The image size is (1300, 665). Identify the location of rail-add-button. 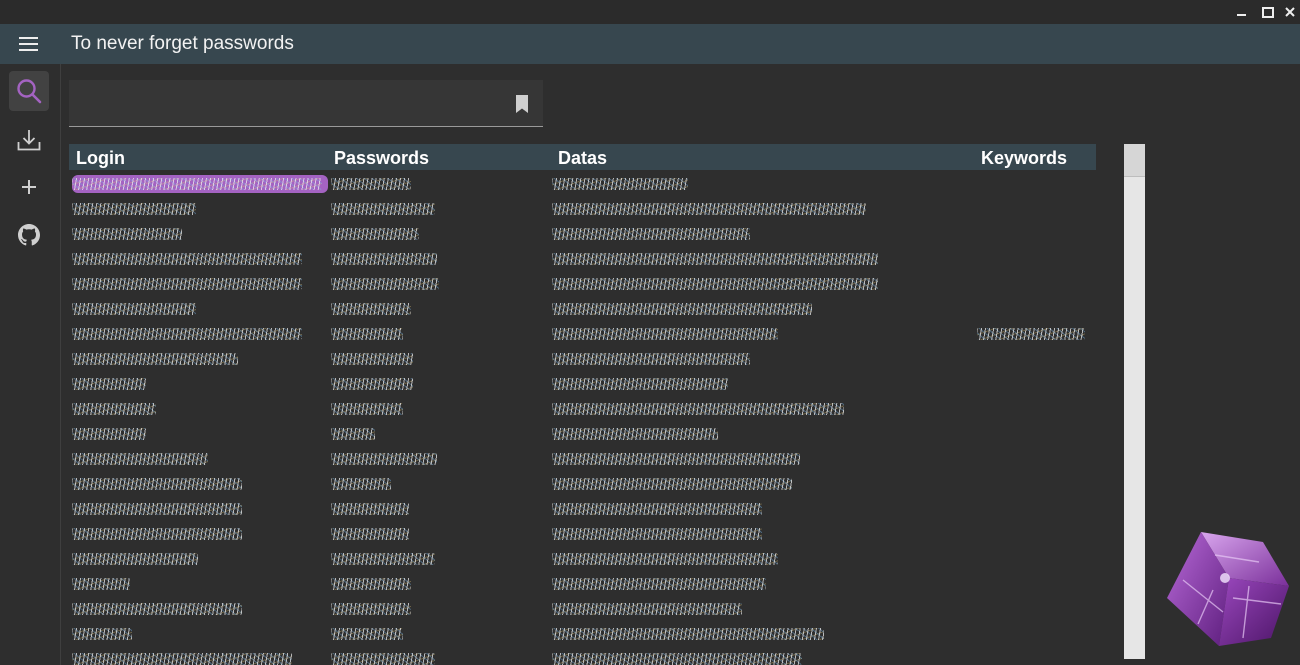
(29, 187).